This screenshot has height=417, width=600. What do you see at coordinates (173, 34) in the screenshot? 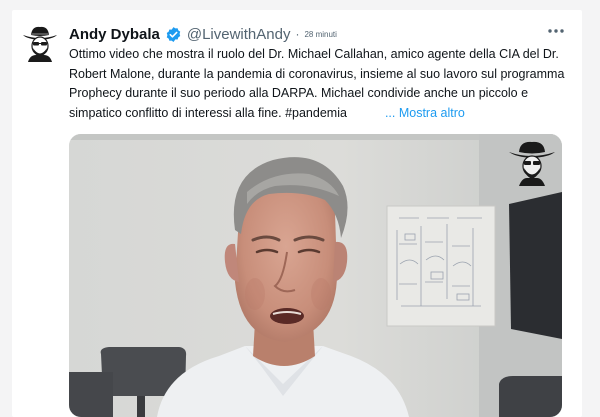
I see `verified-badge-icon` at bounding box center [173, 34].